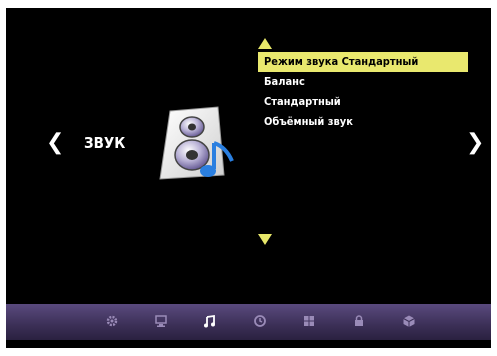 Image resolution: width=497 pixels, height=356 pixels. Describe the element at coordinates (475, 143) in the screenshot. I see `next-page-arrow-icon: ❯` at that location.